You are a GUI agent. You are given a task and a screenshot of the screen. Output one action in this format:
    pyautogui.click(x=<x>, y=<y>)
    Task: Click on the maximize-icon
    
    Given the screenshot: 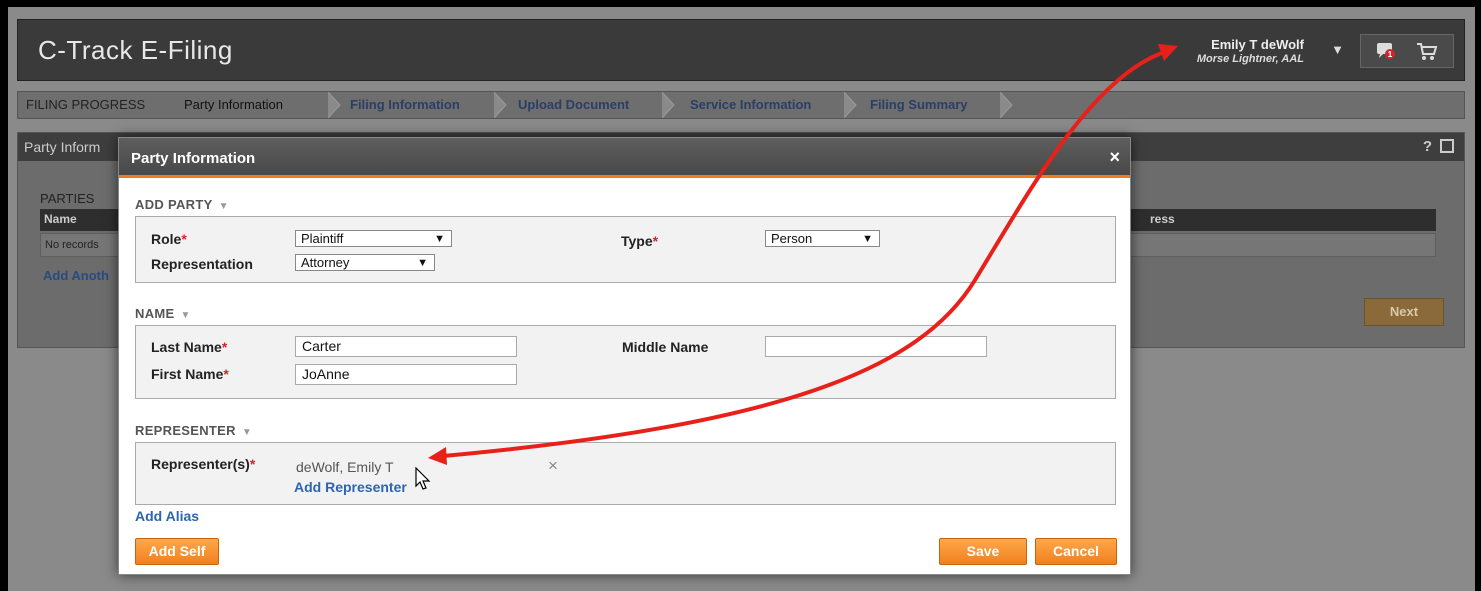 What is the action you would take?
    pyautogui.click(x=1447, y=146)
    